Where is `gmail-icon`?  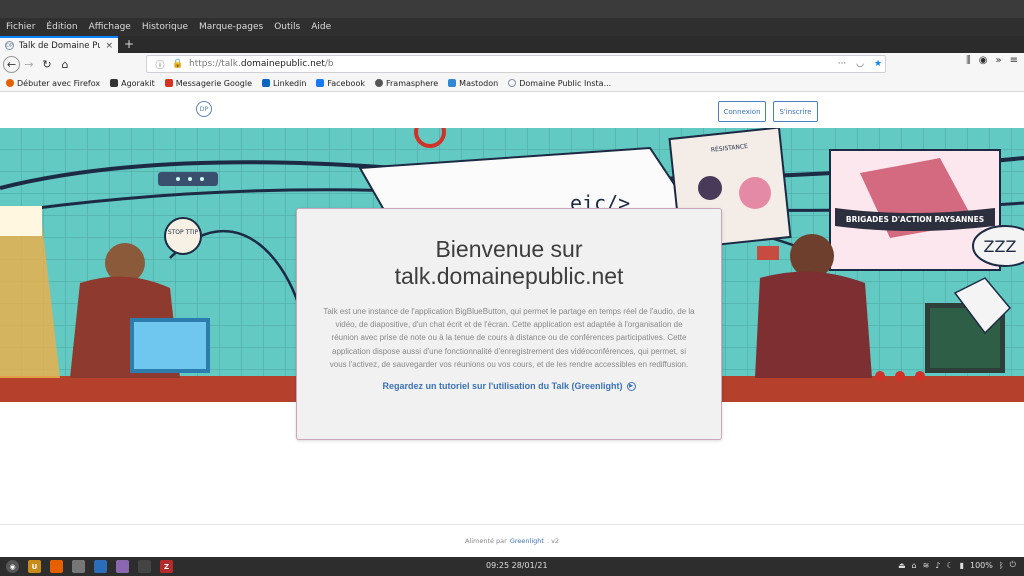 gmail-icon is located at coordinates (168, 83).